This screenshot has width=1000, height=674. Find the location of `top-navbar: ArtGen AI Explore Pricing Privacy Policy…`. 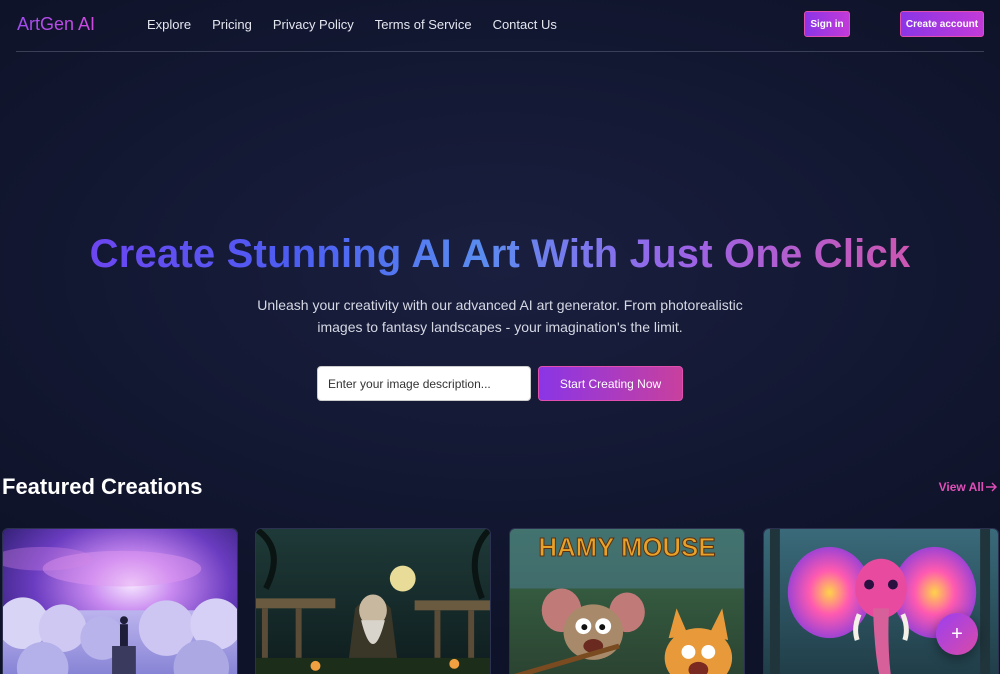

top-navbar: ArtGen AI Explore Pricing Privacy Policy… is located at coordinates (500, 26).